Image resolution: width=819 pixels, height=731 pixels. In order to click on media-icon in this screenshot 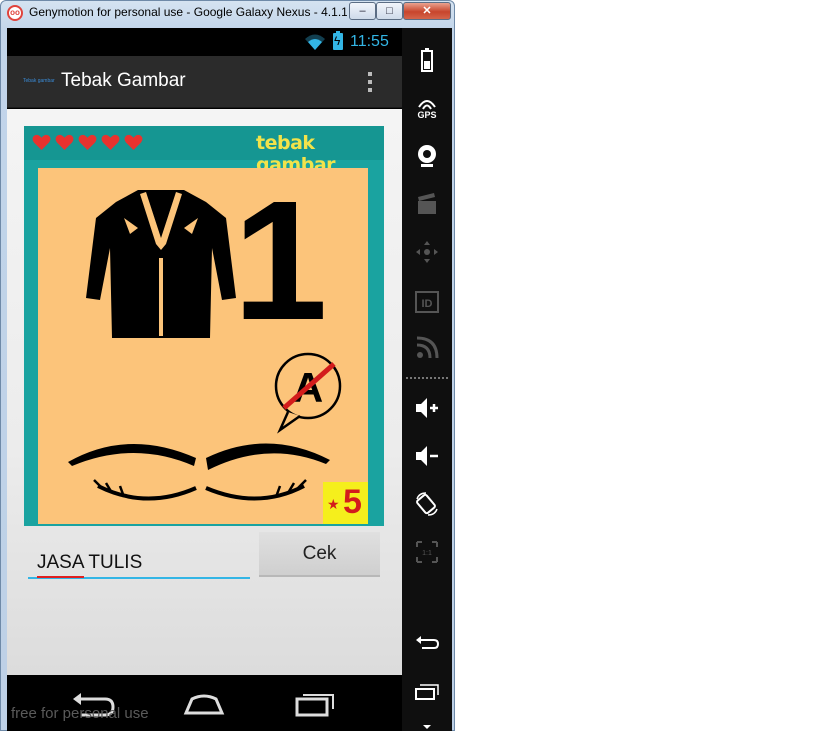, I will do `click(427, 203)`.